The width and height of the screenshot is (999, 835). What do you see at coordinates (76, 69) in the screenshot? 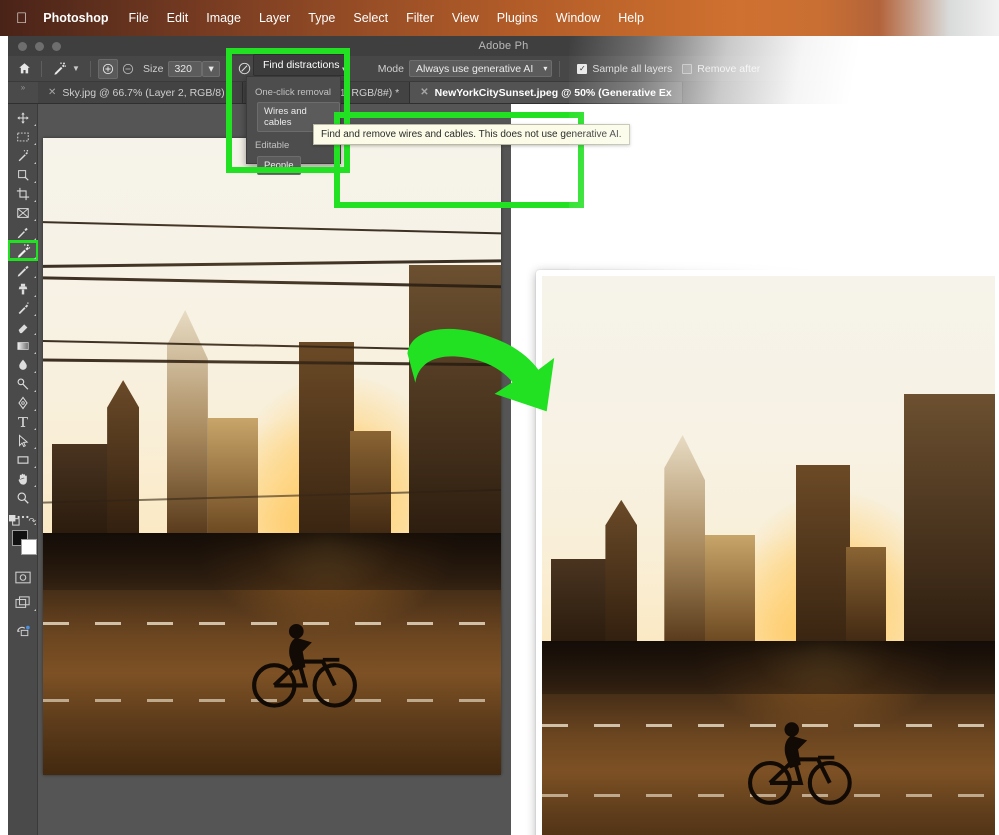
I see `chevron-down-icon: ▼` at bounding box center [76, 69].